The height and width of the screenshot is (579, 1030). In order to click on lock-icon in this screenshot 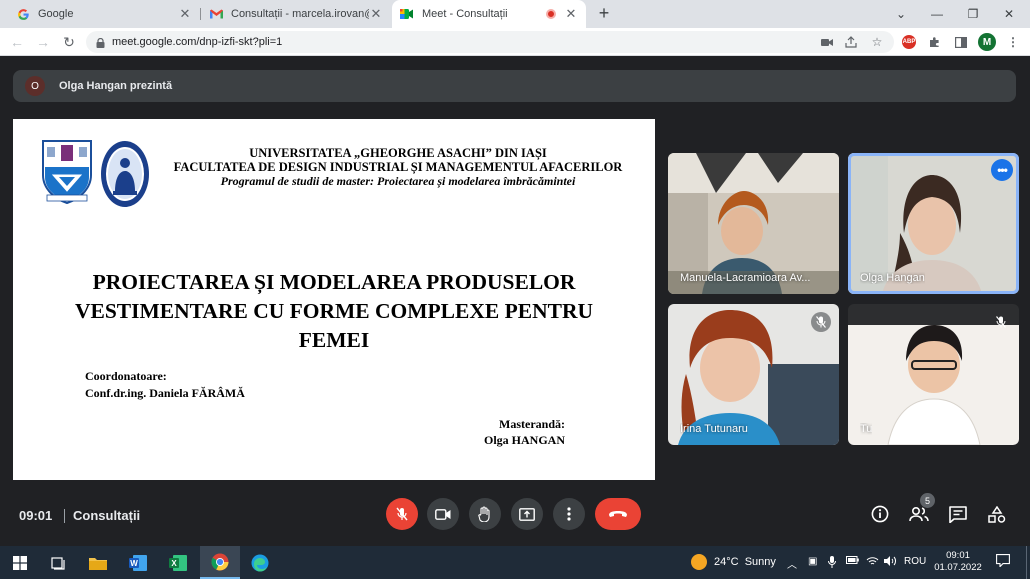, I will do `click(100, 42)`.